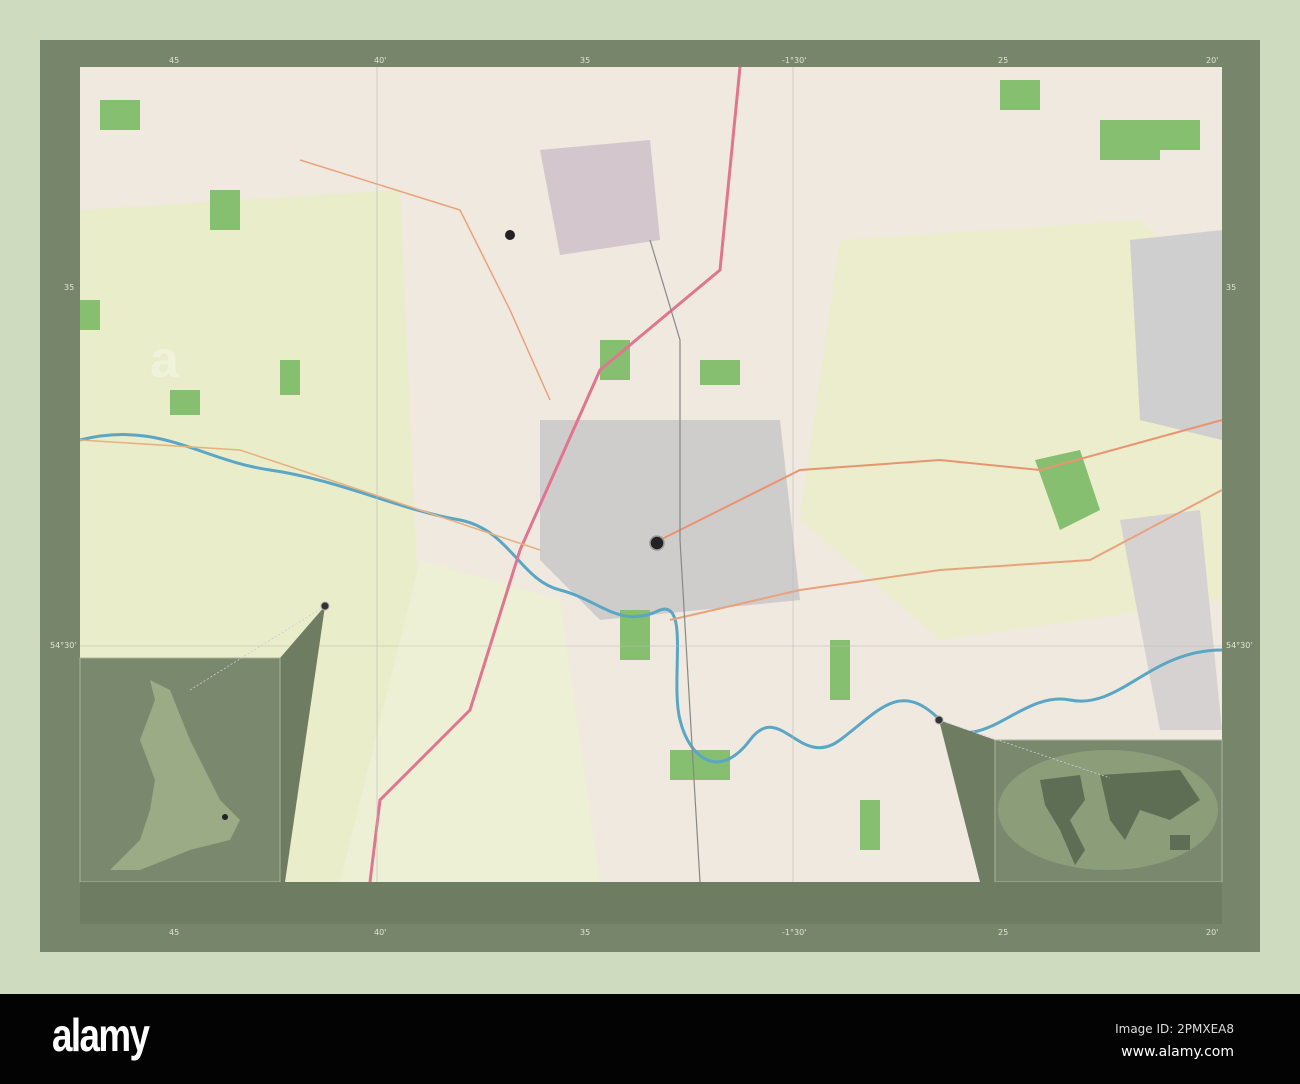 The image size is (1300, 1084). I want to click on bottom-coord-label: 35, so click(585, 932).